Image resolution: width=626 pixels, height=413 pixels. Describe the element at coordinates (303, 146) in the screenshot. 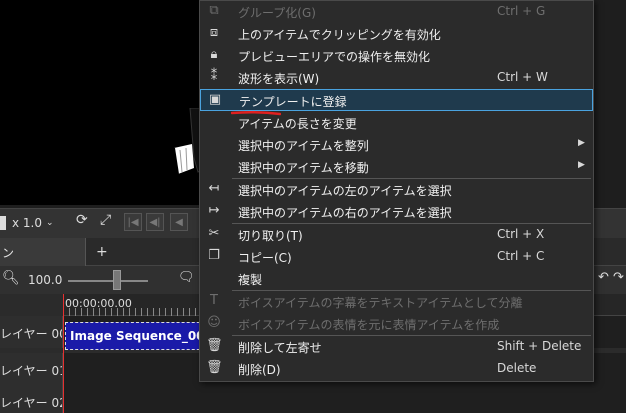

I see `menu-item-label: 選択中のアイテムを整列` at that location.